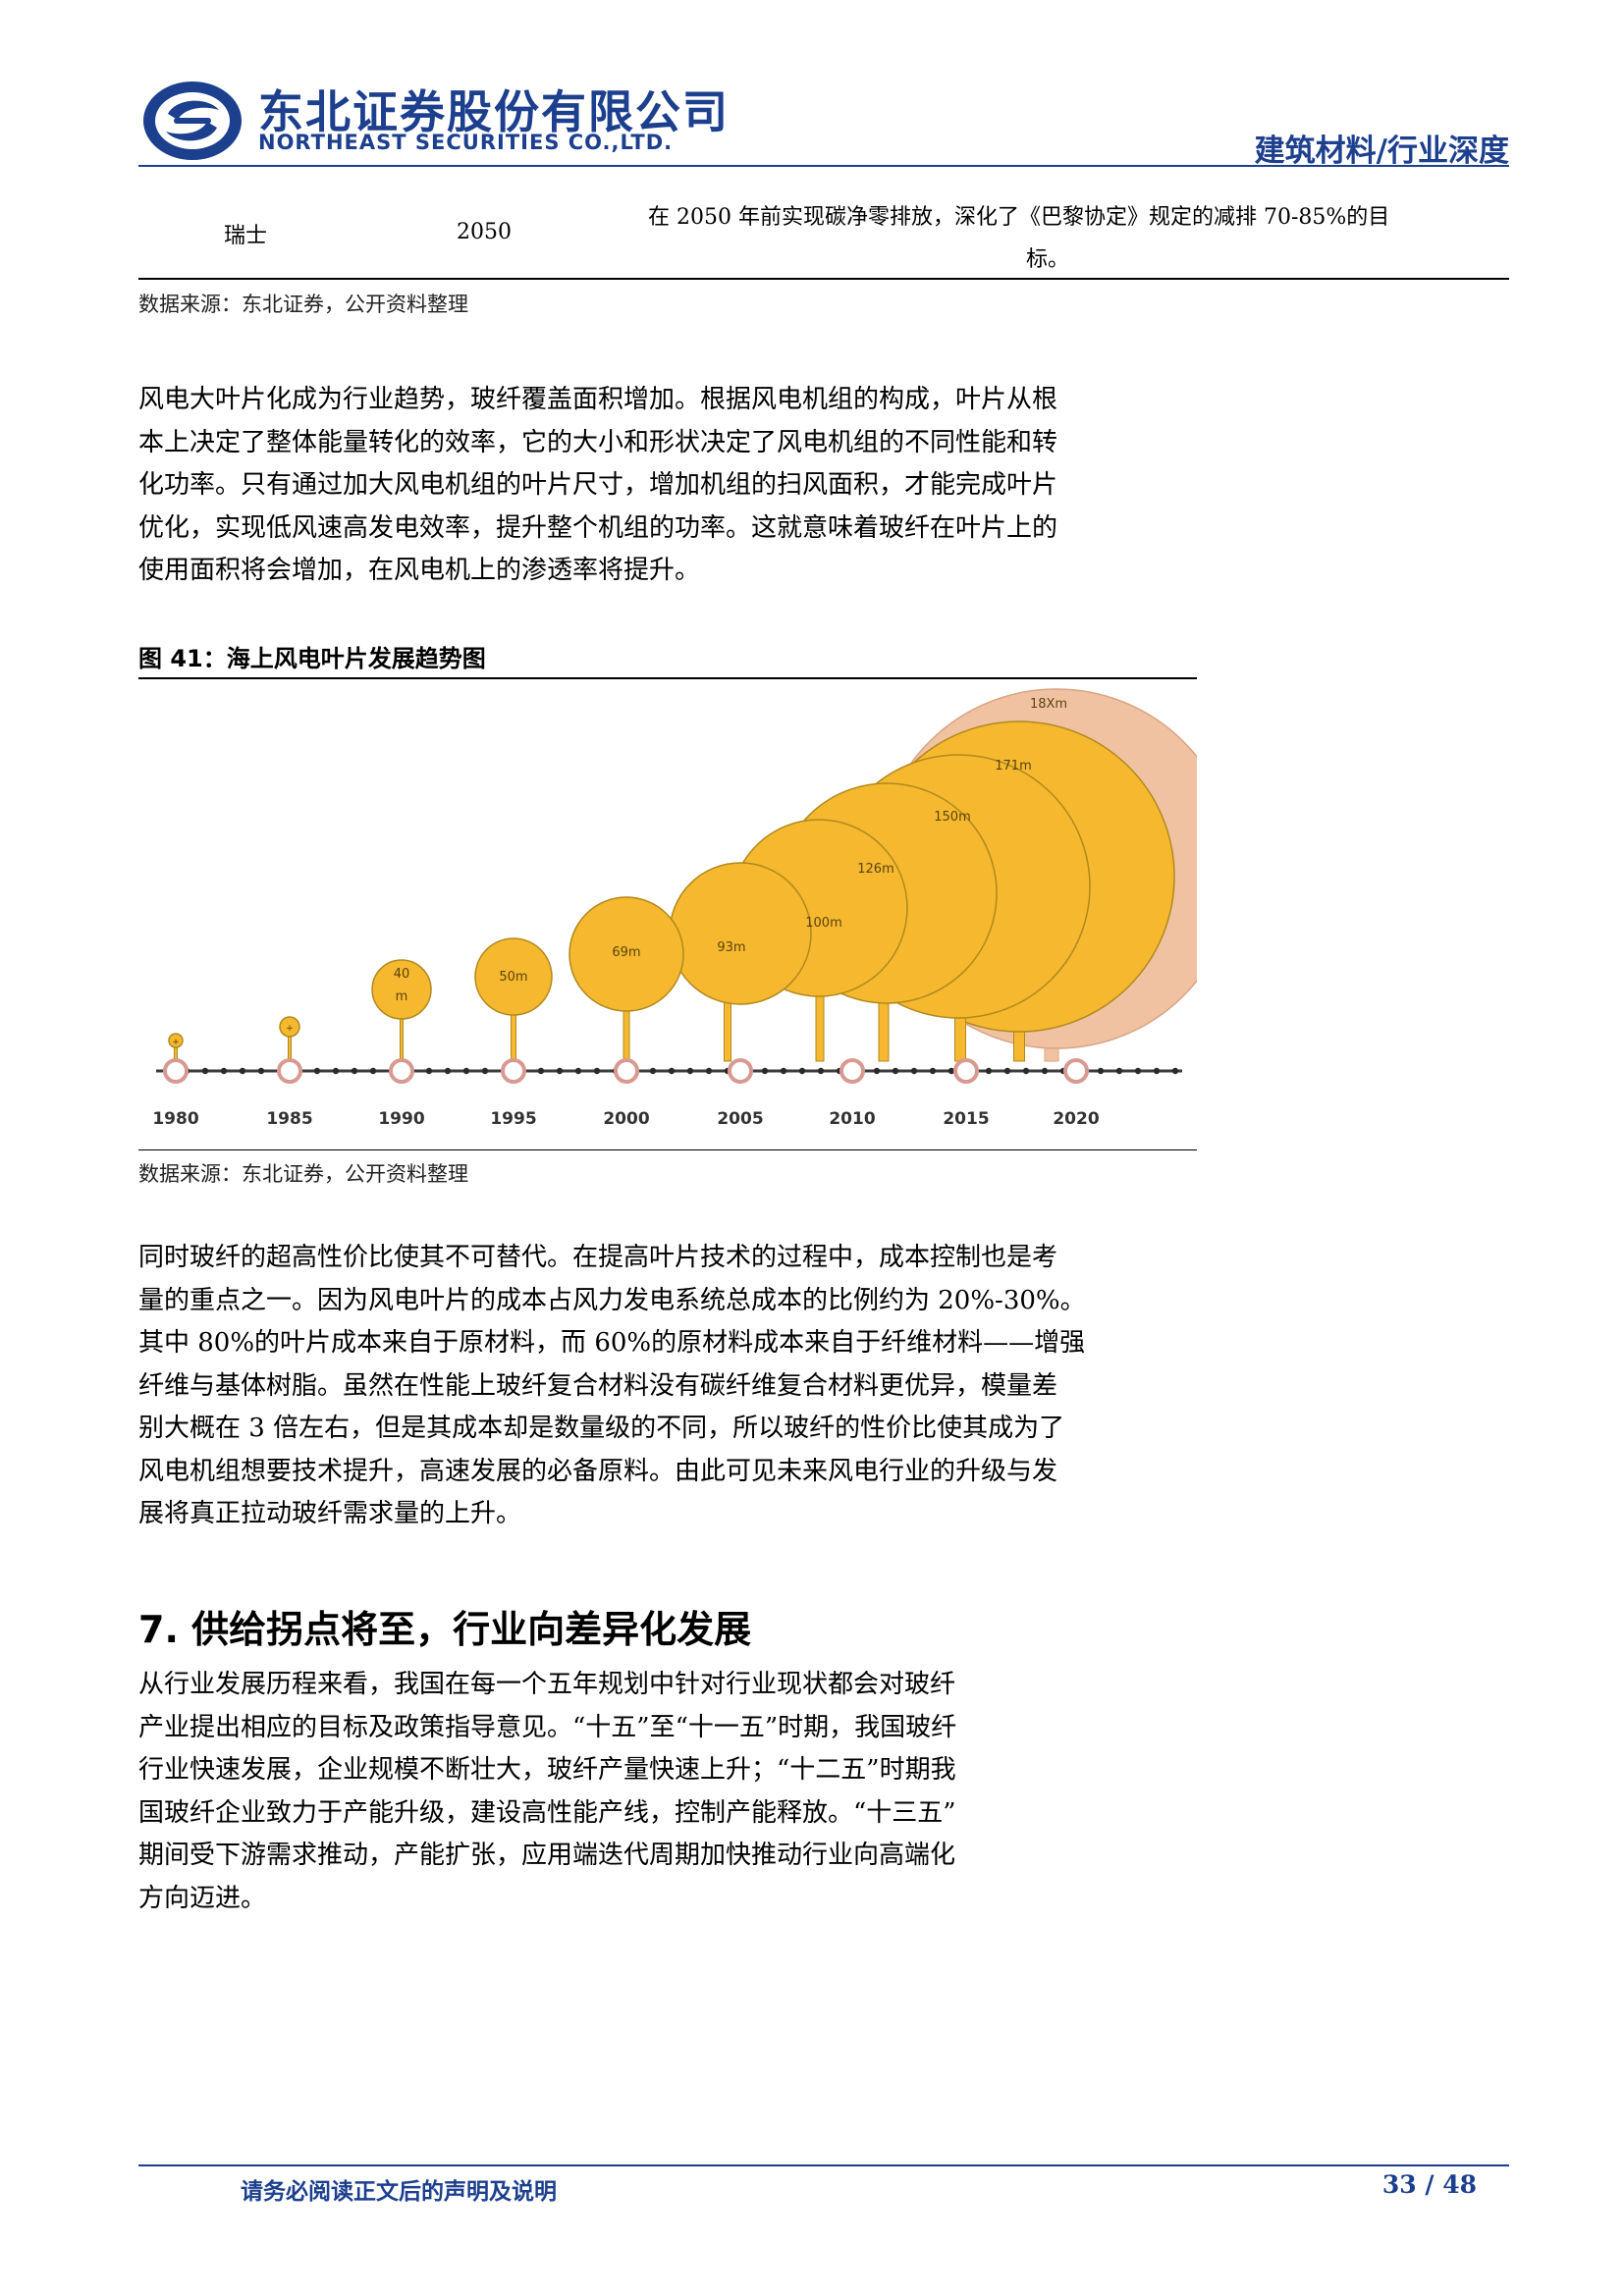 This screenshot has height=2296, width=1624. Describe the element at coordinates (601, 1428) in the screenshot. I see `paragraph-line: 别大概在 3 倍左右，但是其成本却是数量级的不同，所以玻纤的性价比使其成为了` at that location.